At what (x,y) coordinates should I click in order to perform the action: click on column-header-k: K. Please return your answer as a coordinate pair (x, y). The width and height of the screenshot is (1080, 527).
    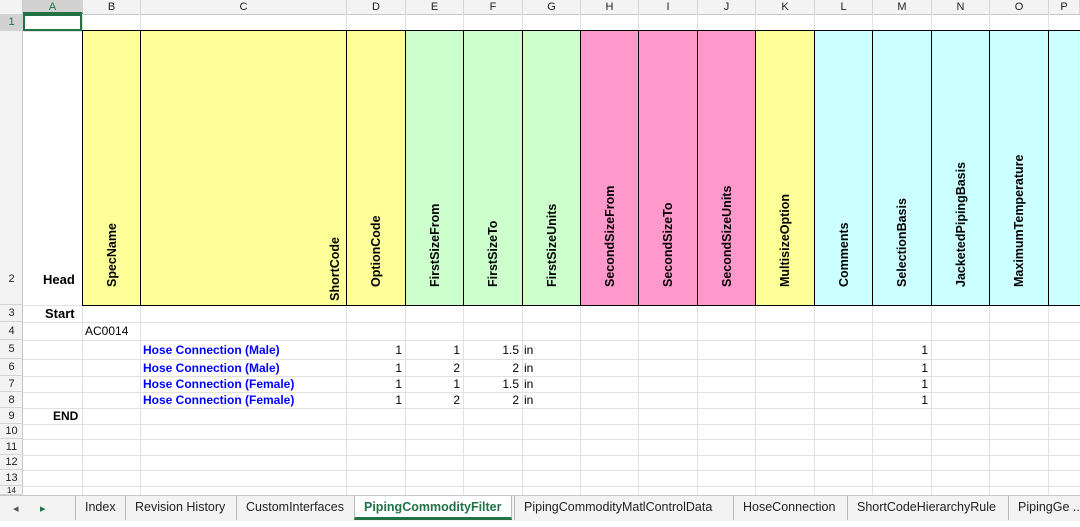
    Looking at the image, I should click on (785, 7).